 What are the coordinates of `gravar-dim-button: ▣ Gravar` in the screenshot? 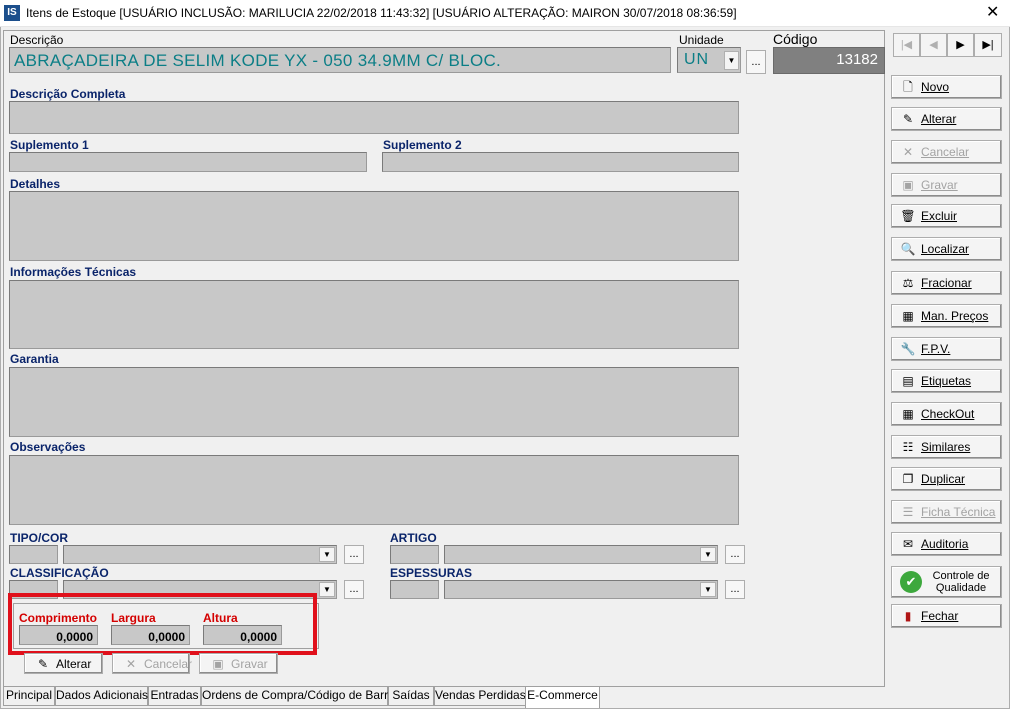 It's located at (238, 663).